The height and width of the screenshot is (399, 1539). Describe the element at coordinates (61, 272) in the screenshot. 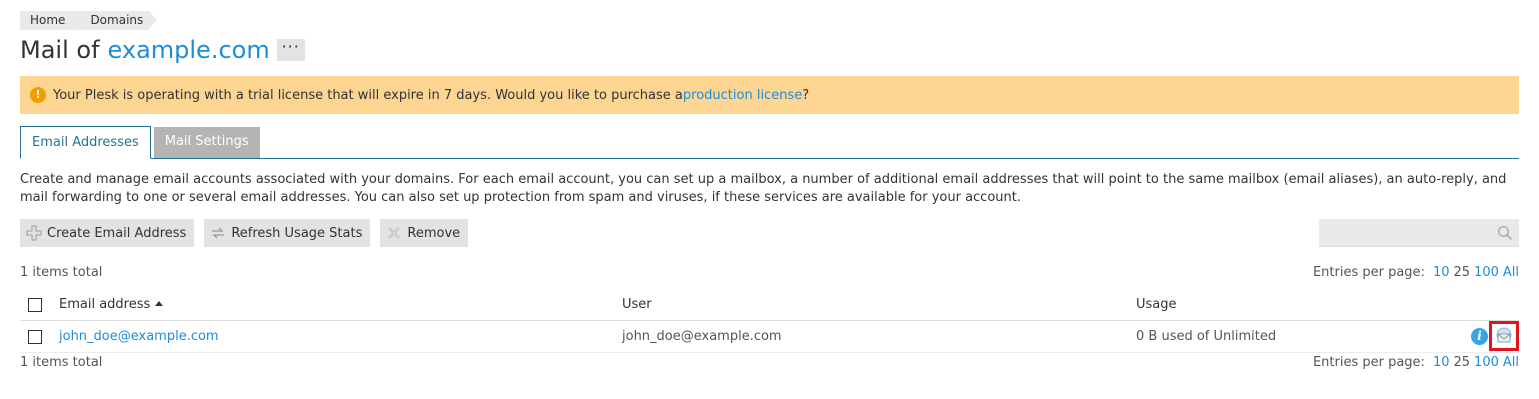

I see `items-total-top: 1 items total` at that location.